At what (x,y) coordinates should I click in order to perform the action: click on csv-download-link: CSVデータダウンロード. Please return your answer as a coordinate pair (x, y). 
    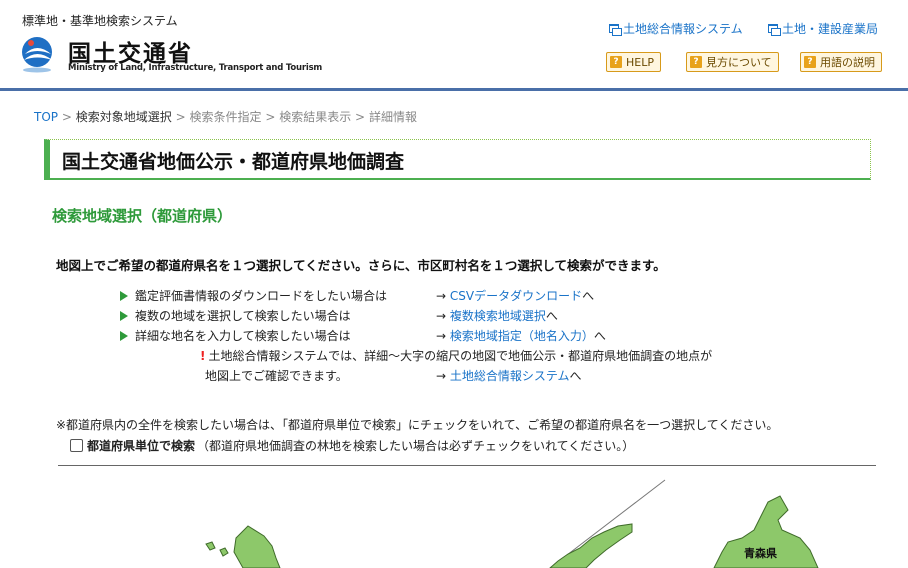
    Looking at the image, I should click on (516, 296).